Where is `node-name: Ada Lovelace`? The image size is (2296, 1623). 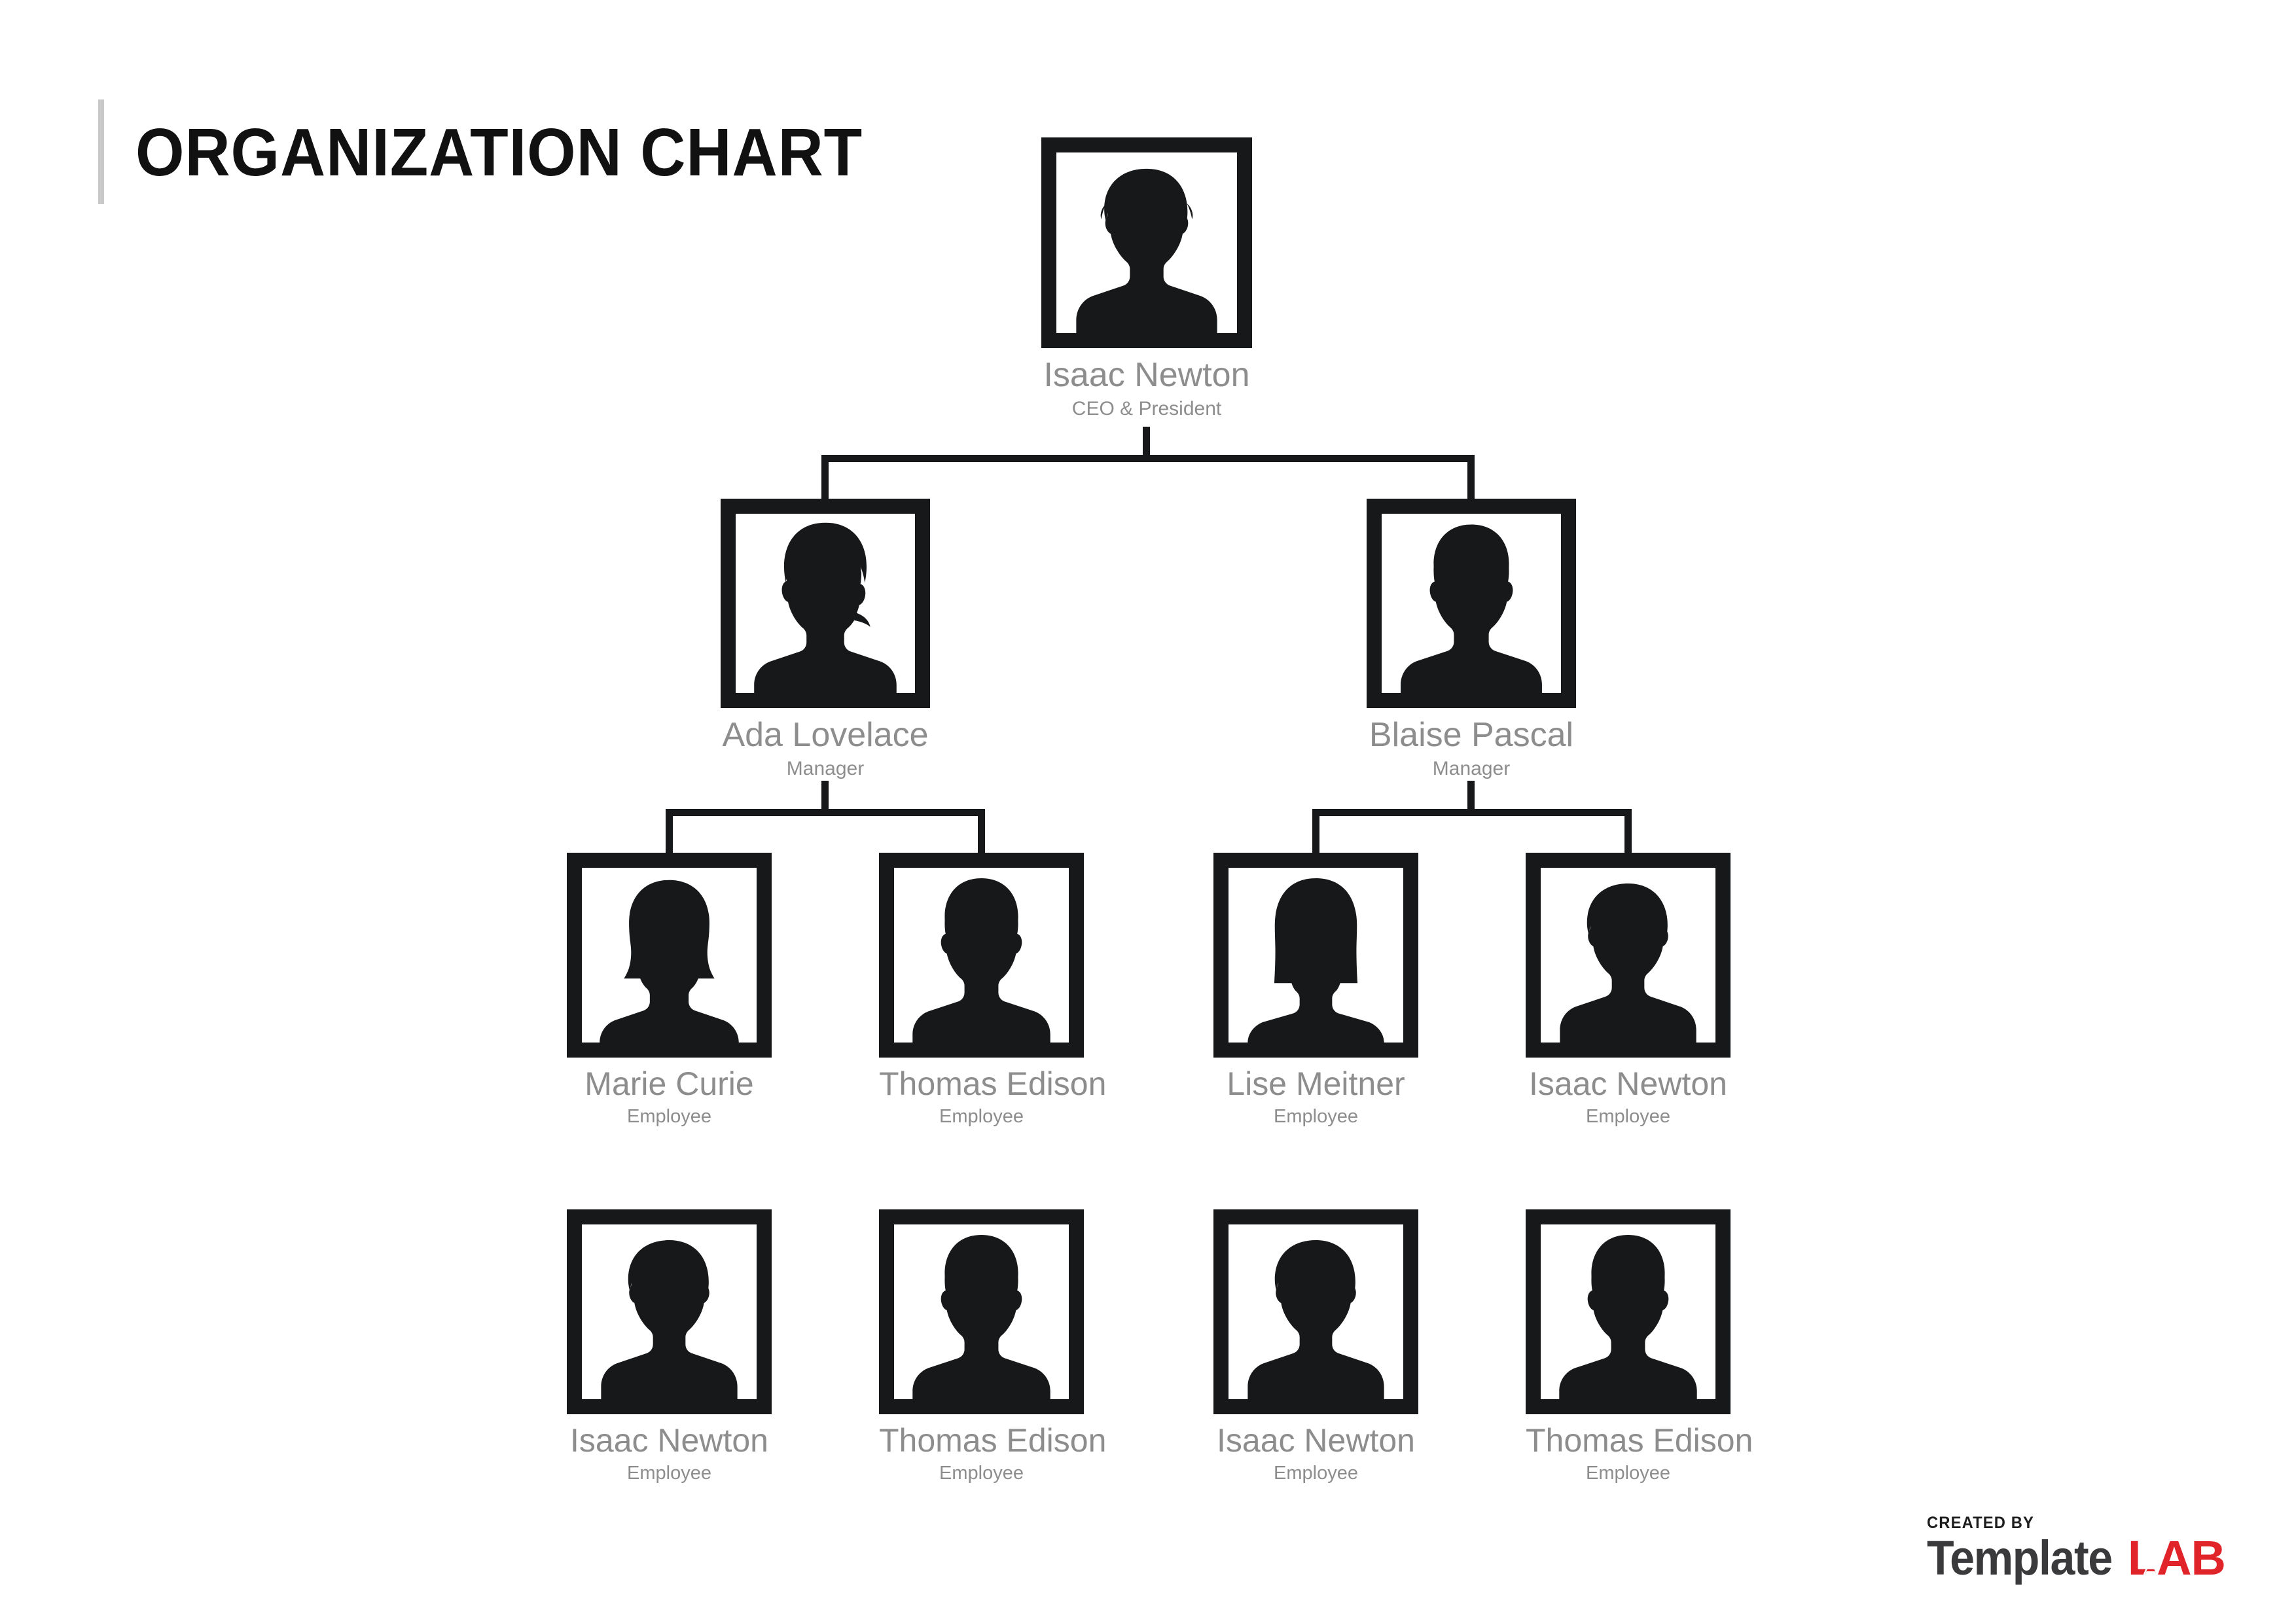
node-name: Ada Lovelace is located at coordinates (825, 735).